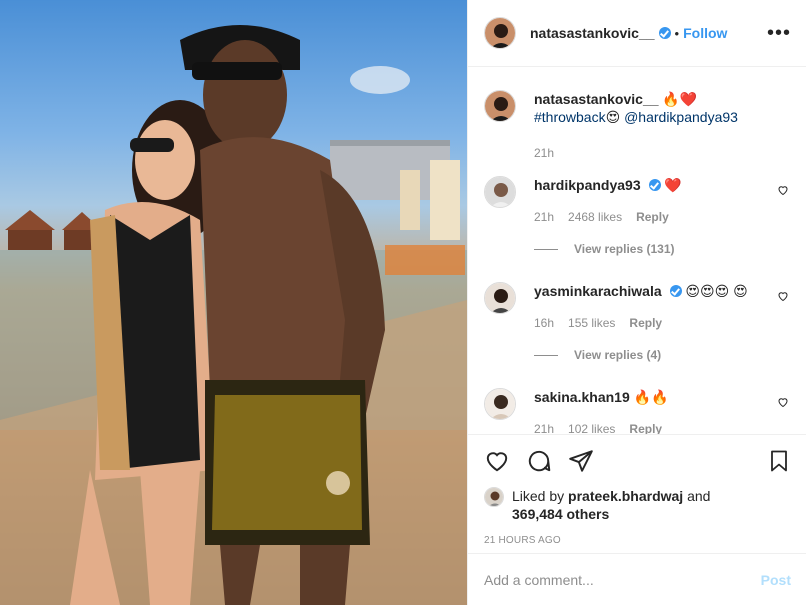  I want to click on follow-button: Follow, so click(705, 33).